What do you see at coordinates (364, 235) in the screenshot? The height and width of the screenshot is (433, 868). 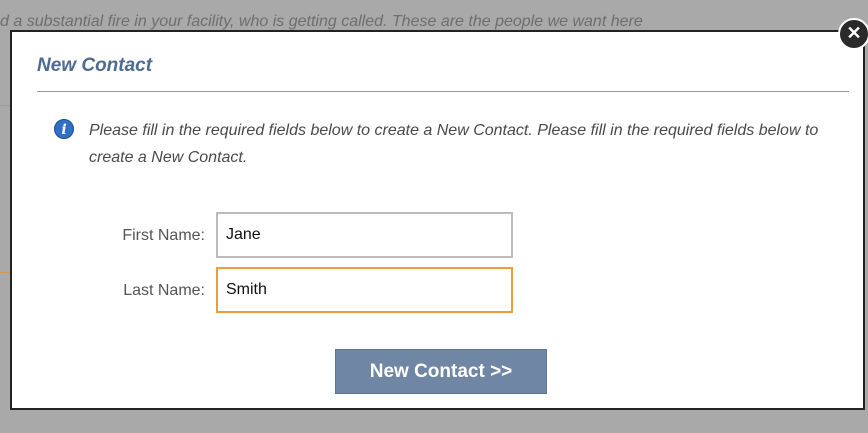 I see `first-name-input` at bounding box center [364, 235].